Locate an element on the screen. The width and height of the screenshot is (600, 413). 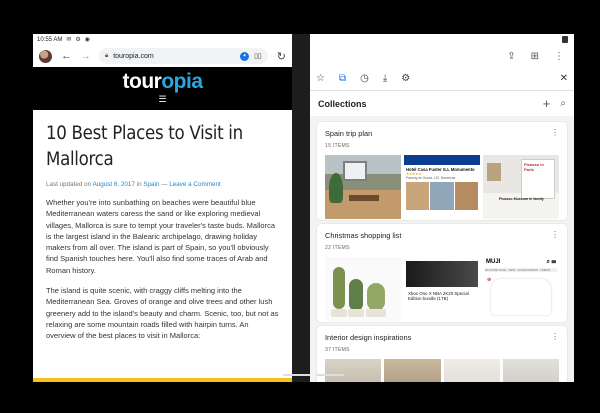
muji-header: MUJI ⌕ ☰ is located at coordinates (521, 262).